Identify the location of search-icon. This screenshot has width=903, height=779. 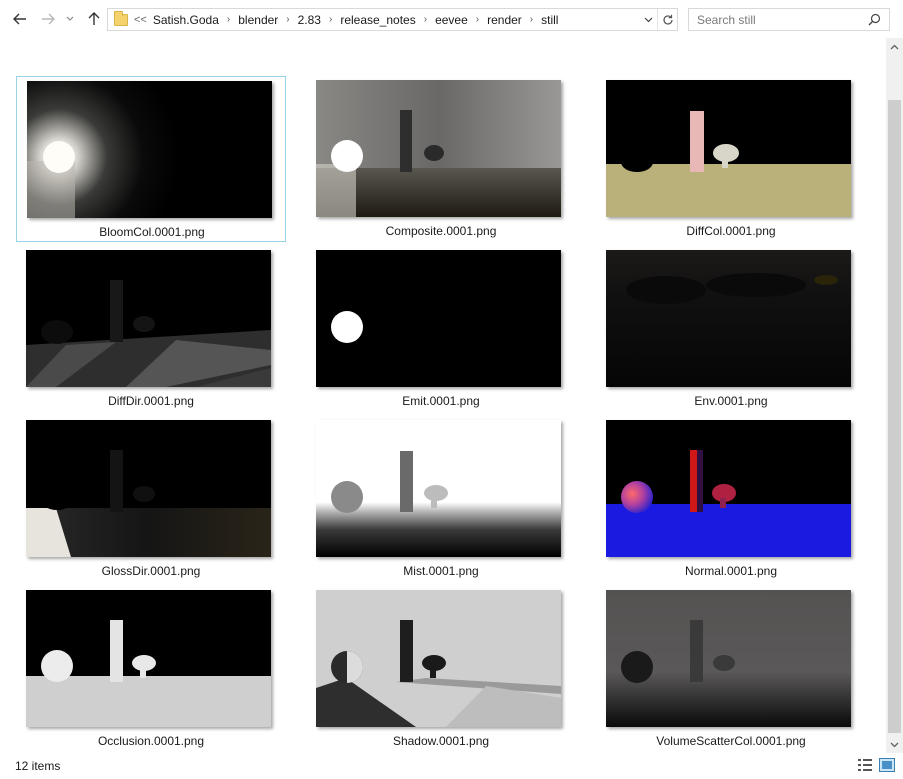
(874, 19).